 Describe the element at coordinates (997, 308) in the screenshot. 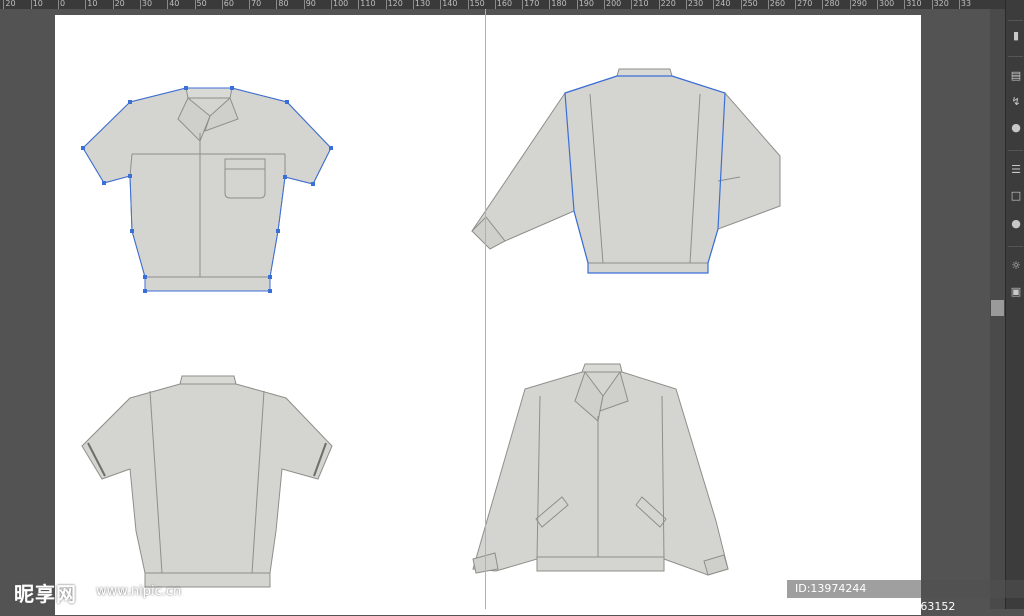

I see `scrollbar-thumb` at that location.